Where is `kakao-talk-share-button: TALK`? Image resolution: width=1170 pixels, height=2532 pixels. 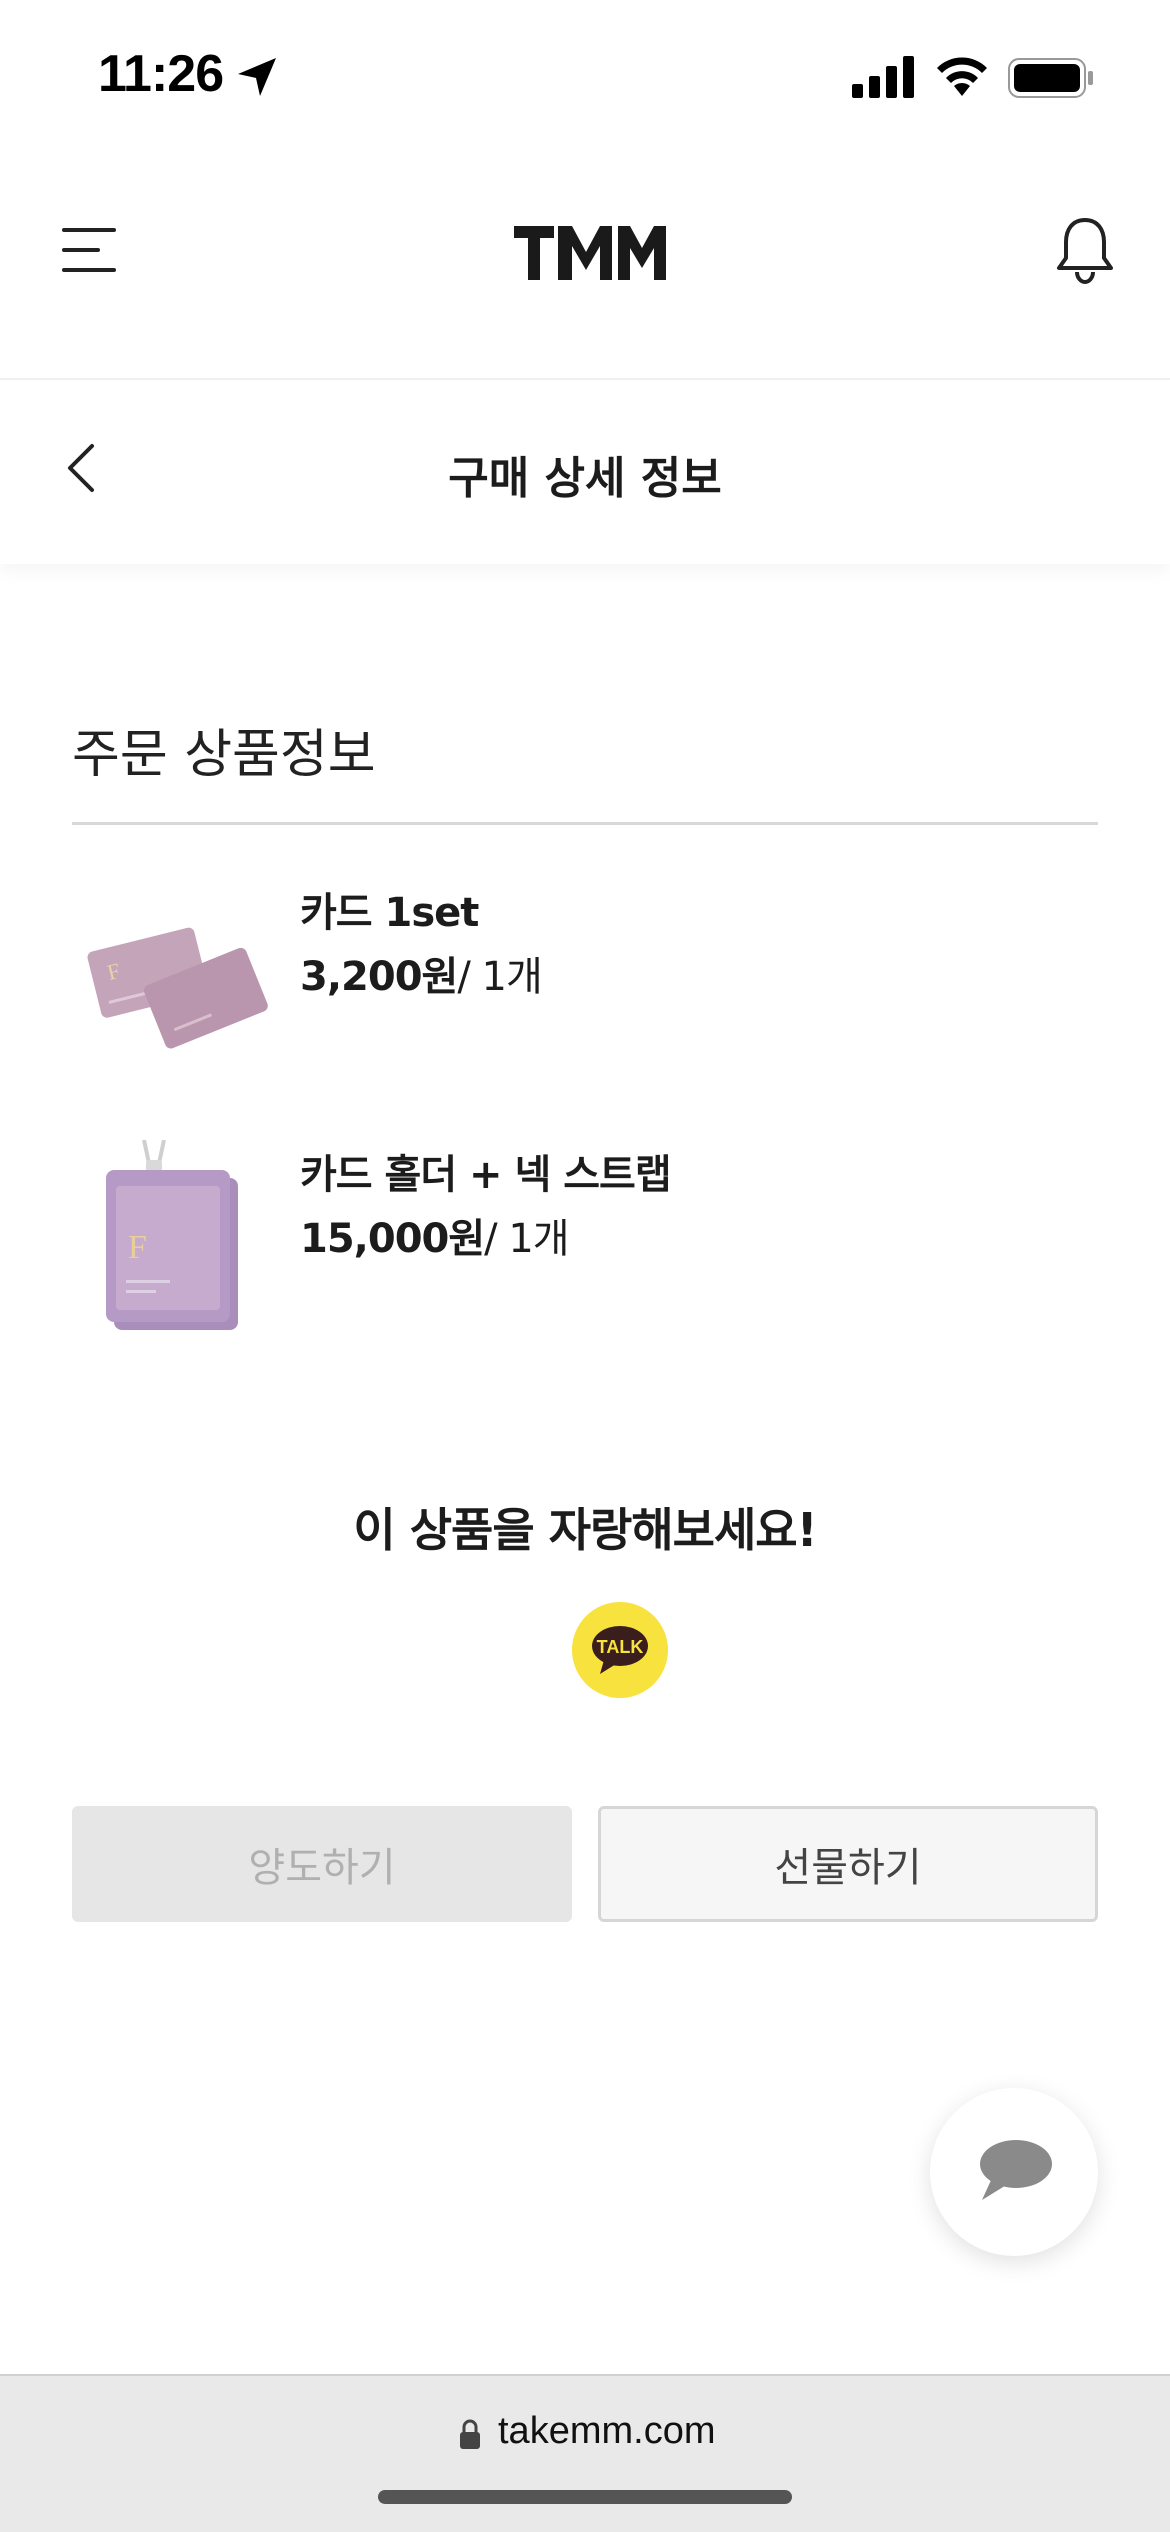 kakao-talk-share-button: TALK is located at coordinates (620, 1650).